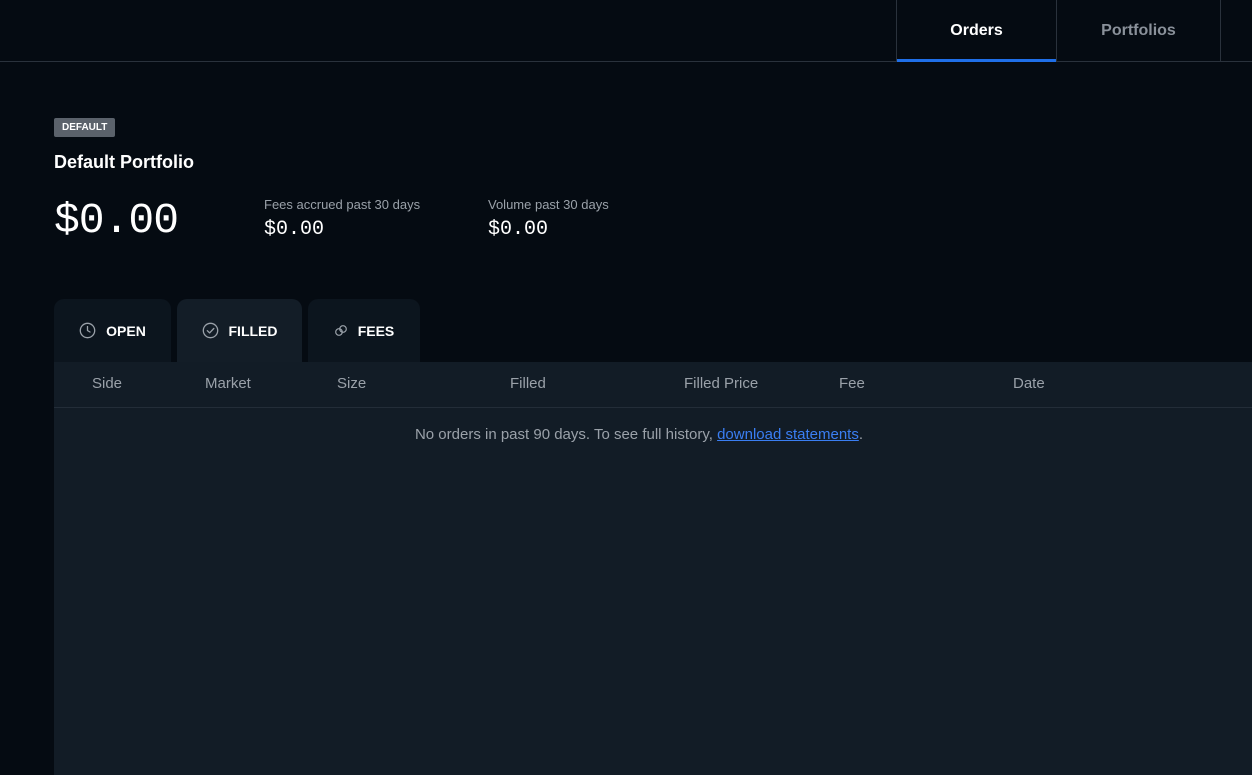 Image resolution: width=1252 pixels, height=775 pixels. What do you see at coordinates (87, 330) in the screenshot?
I see `clock-icon` at bounding box center [87, 330].